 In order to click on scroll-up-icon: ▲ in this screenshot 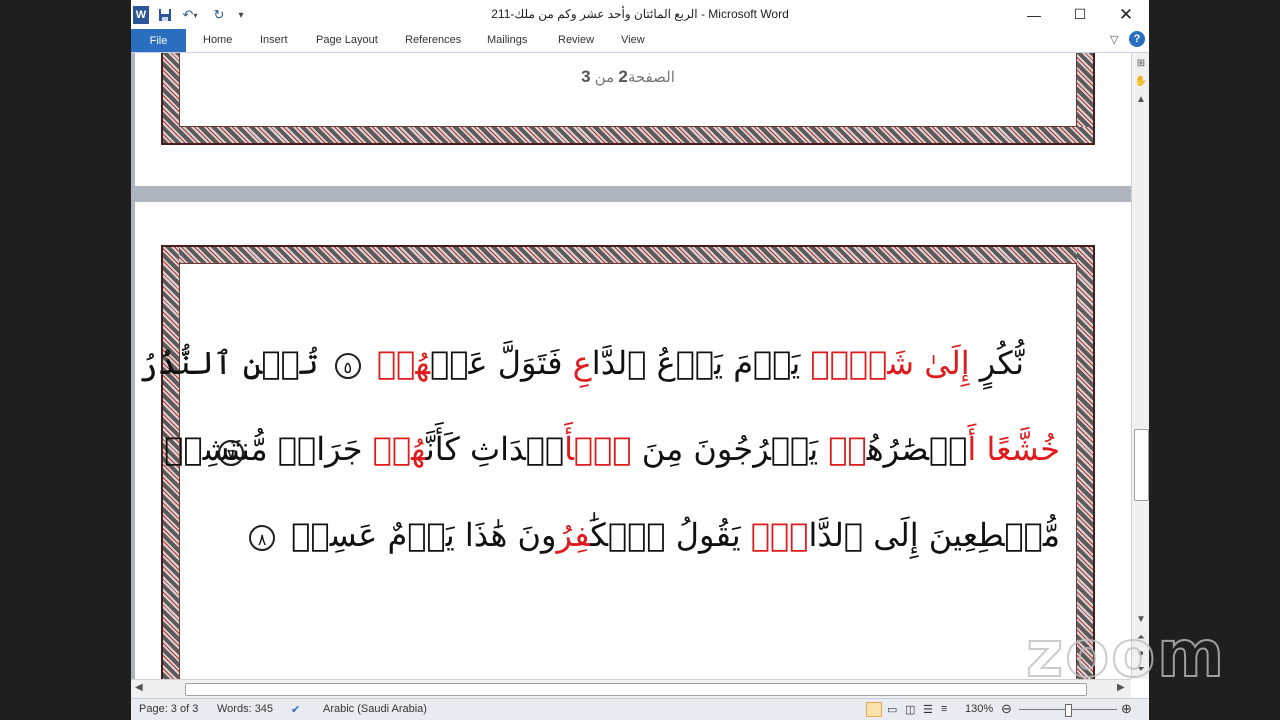, I will do `click(1141, 100)`.